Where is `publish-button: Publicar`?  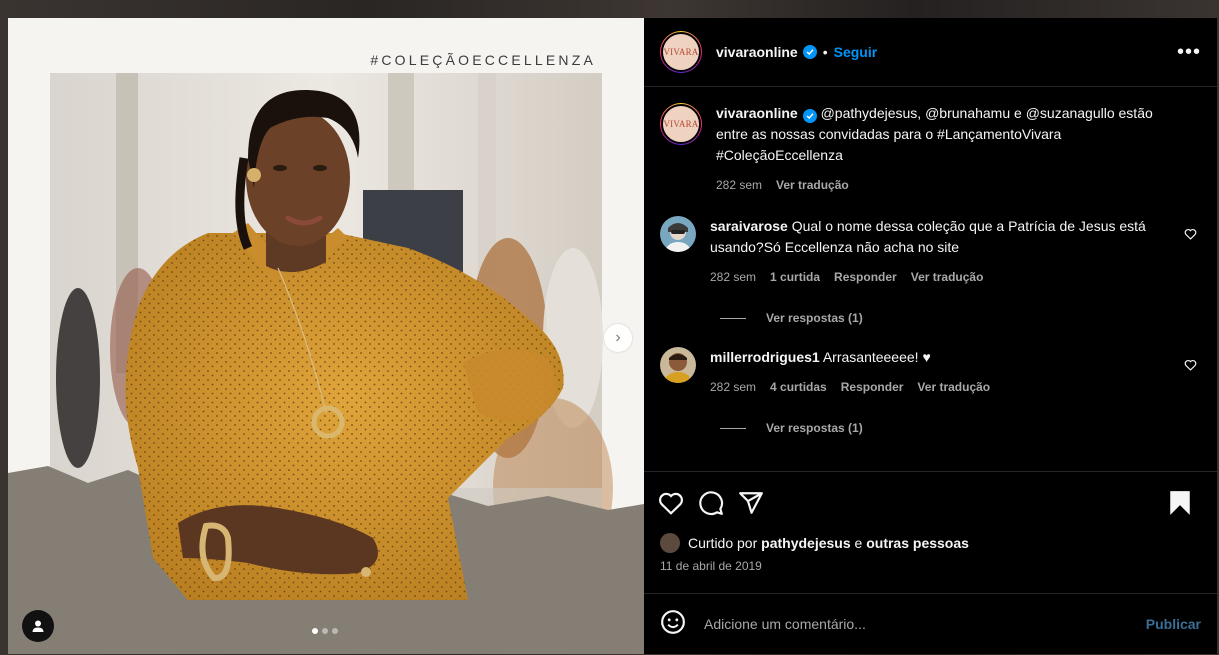
publish-button: Publicar is located at coordinates (1173, 624).